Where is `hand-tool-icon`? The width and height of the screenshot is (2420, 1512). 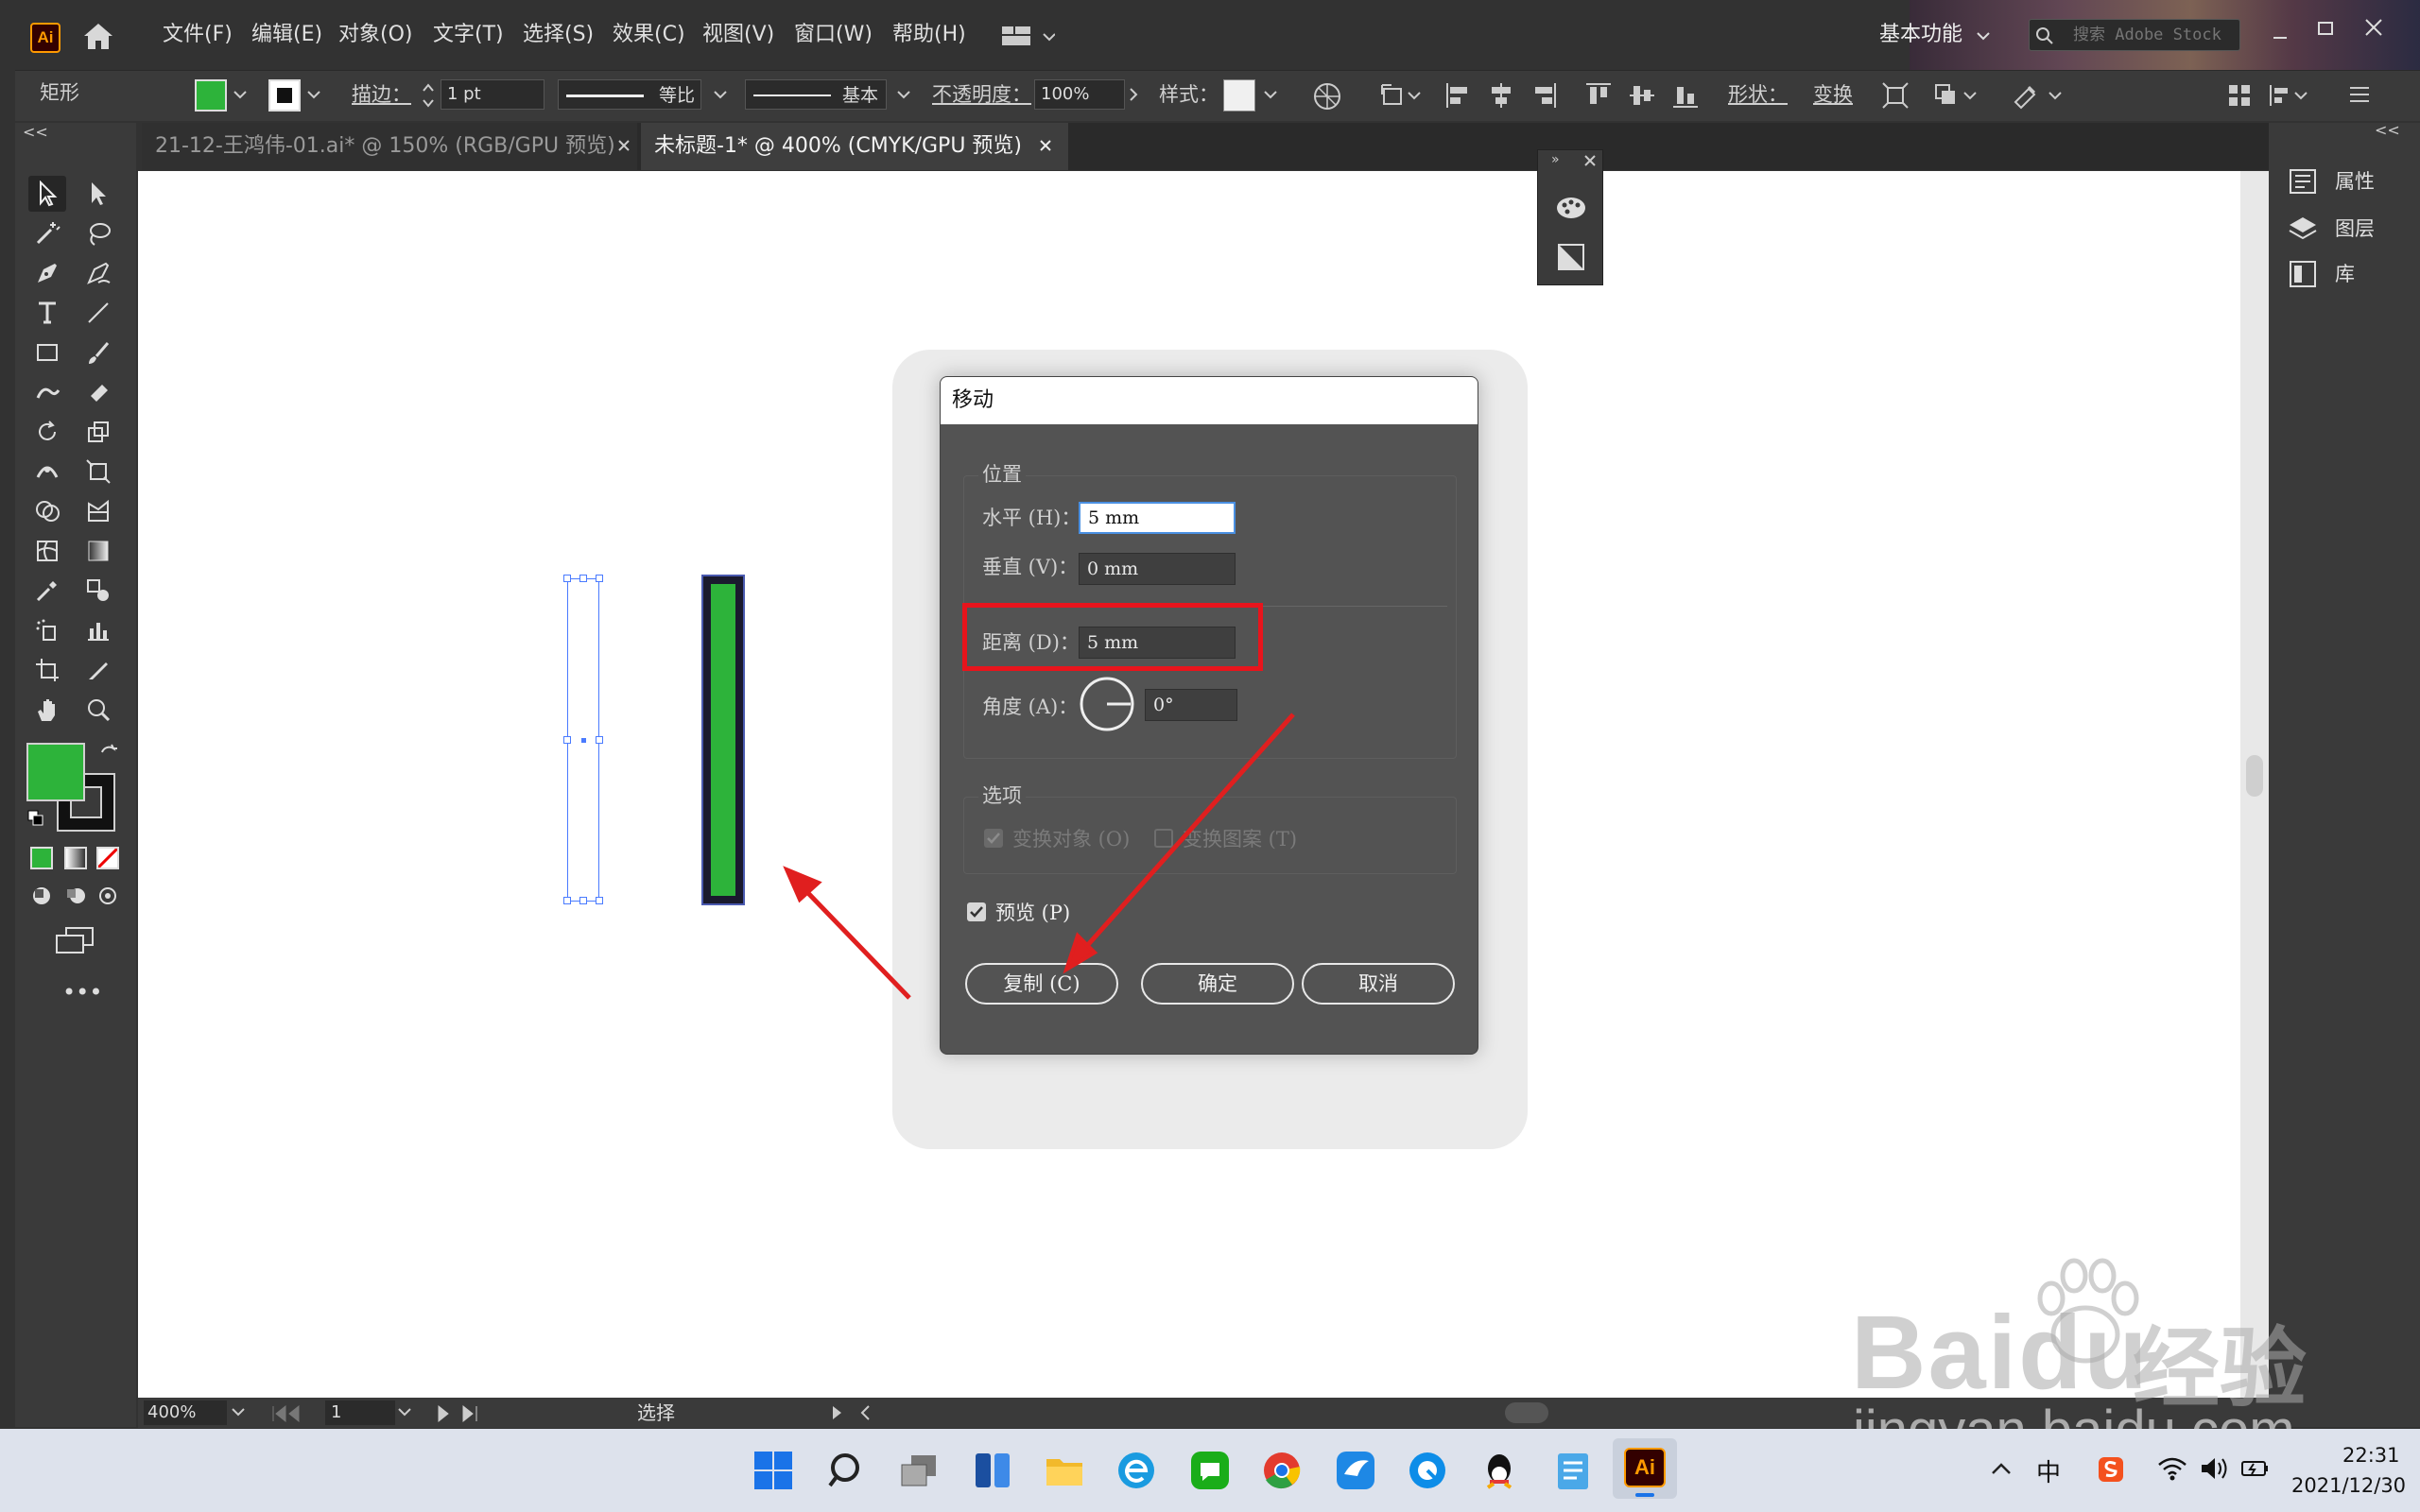
hand-tool-icon is located at coordinates (47, 710).